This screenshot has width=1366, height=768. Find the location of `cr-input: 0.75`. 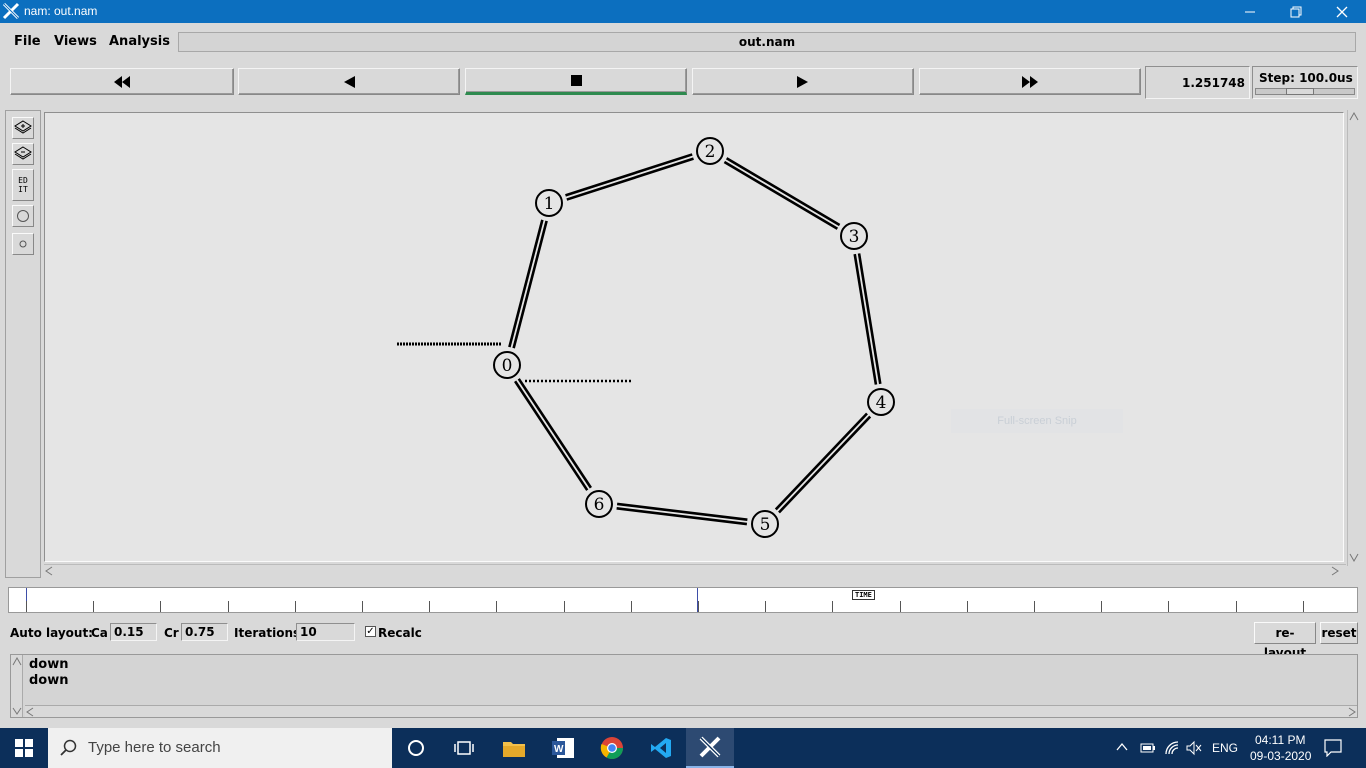

cr-input: 0.75 is located at coordinates (204, 632).